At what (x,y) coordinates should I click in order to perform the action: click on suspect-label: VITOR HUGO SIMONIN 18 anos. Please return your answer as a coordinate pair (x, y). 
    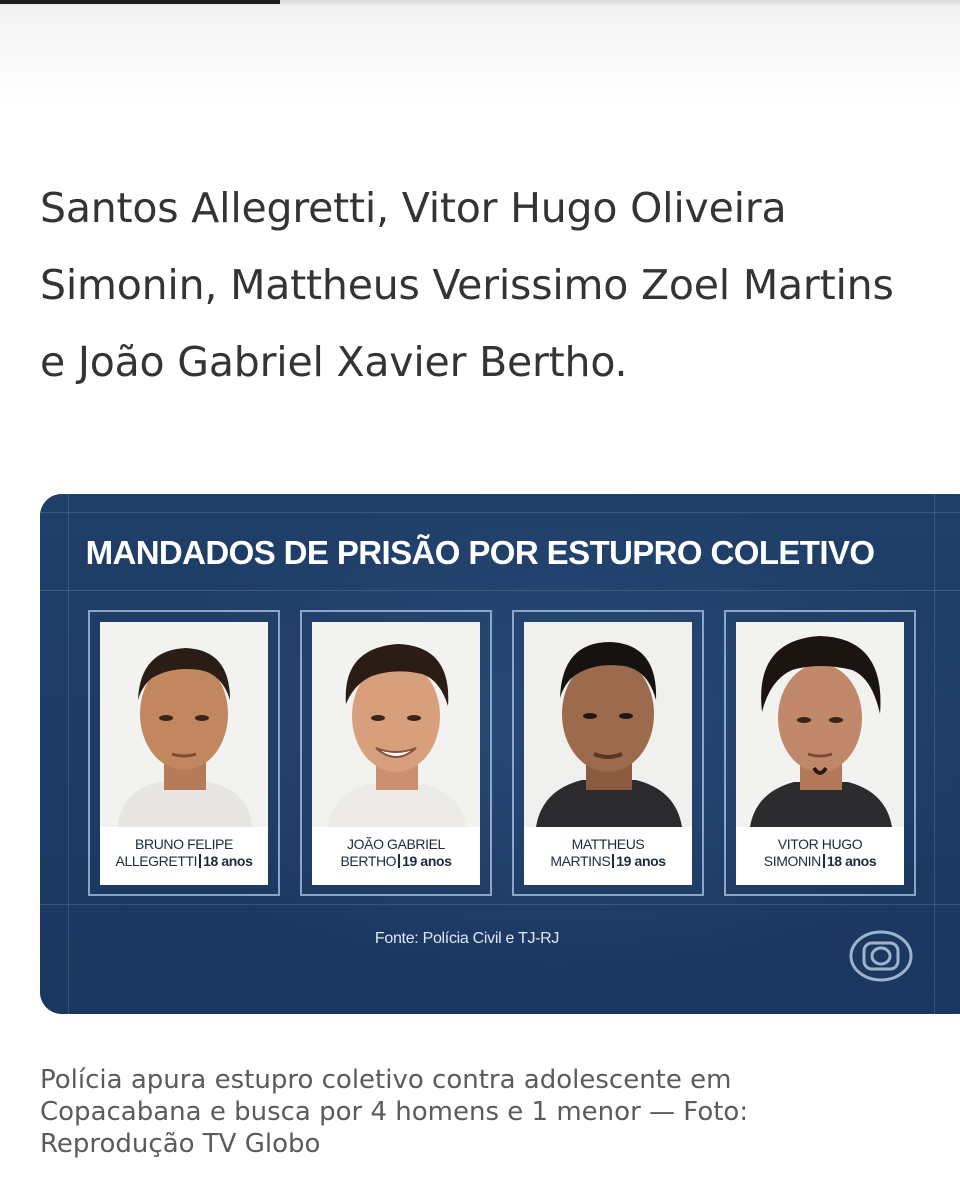
    Looking at the image, I should click on (820, 856).